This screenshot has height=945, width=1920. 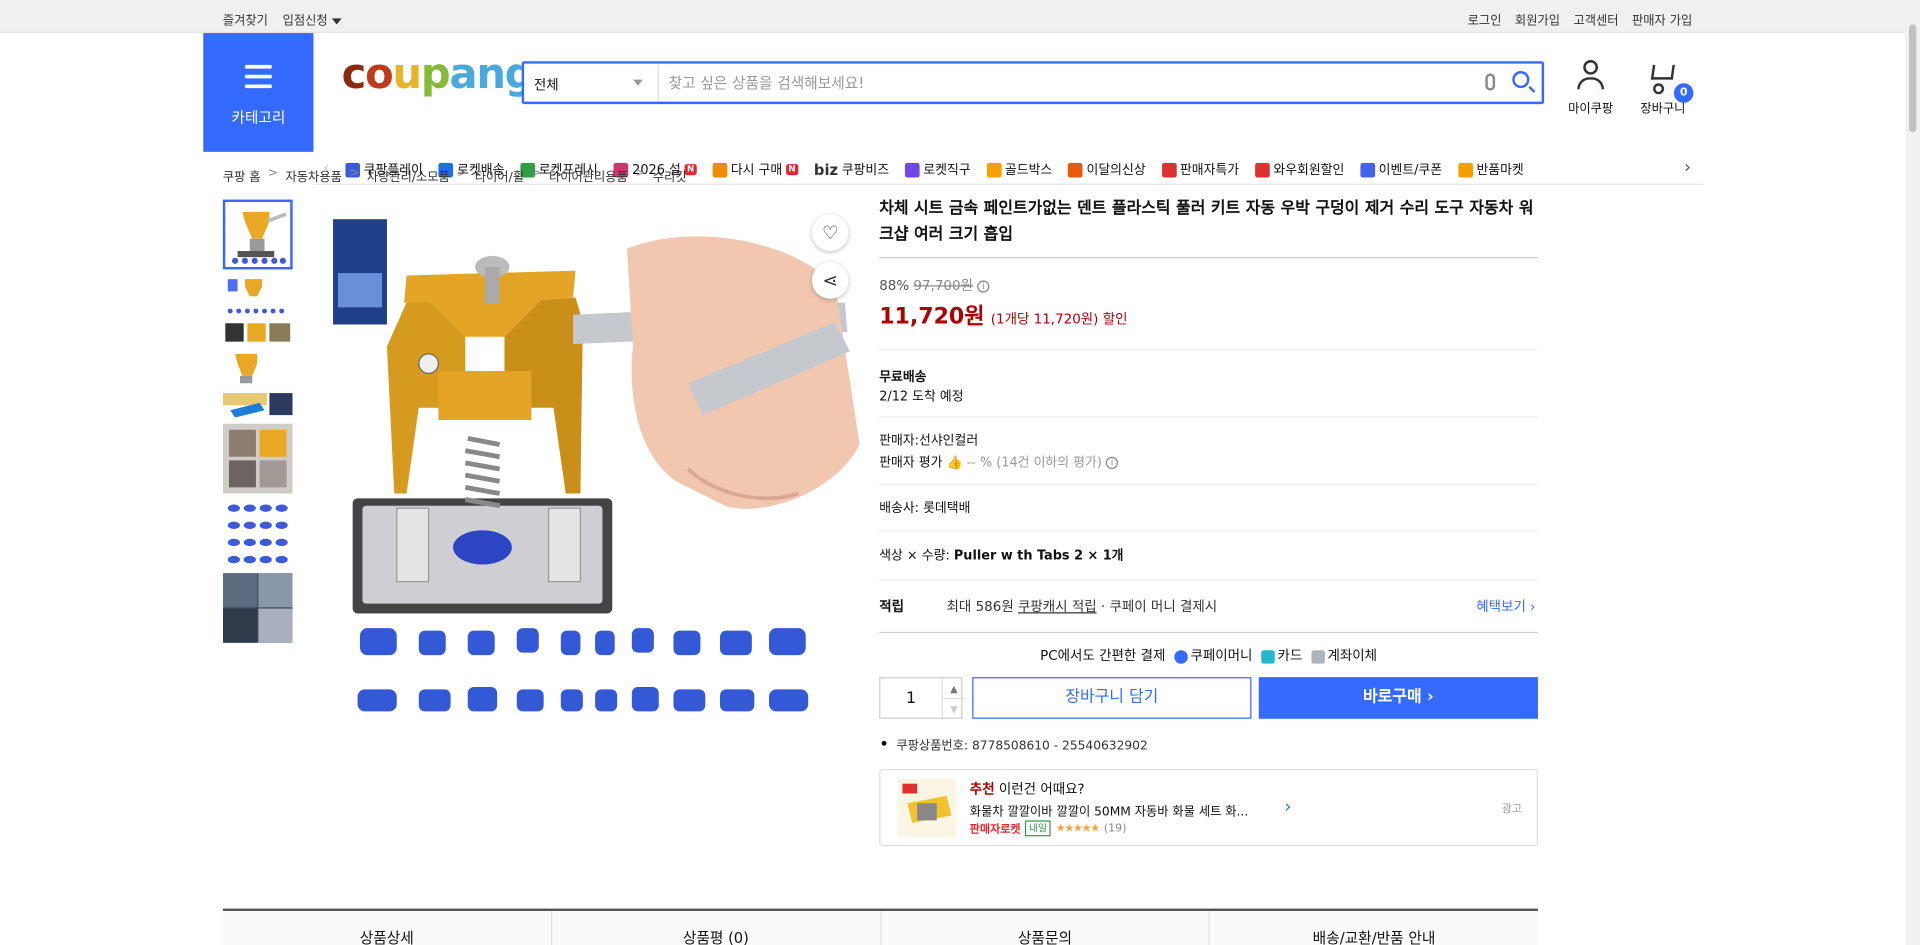 What do you see at coordinates (1107, 169) in the screenshot?
I see `nav-item: 이달의신상` at bounding box center [1107, 169].